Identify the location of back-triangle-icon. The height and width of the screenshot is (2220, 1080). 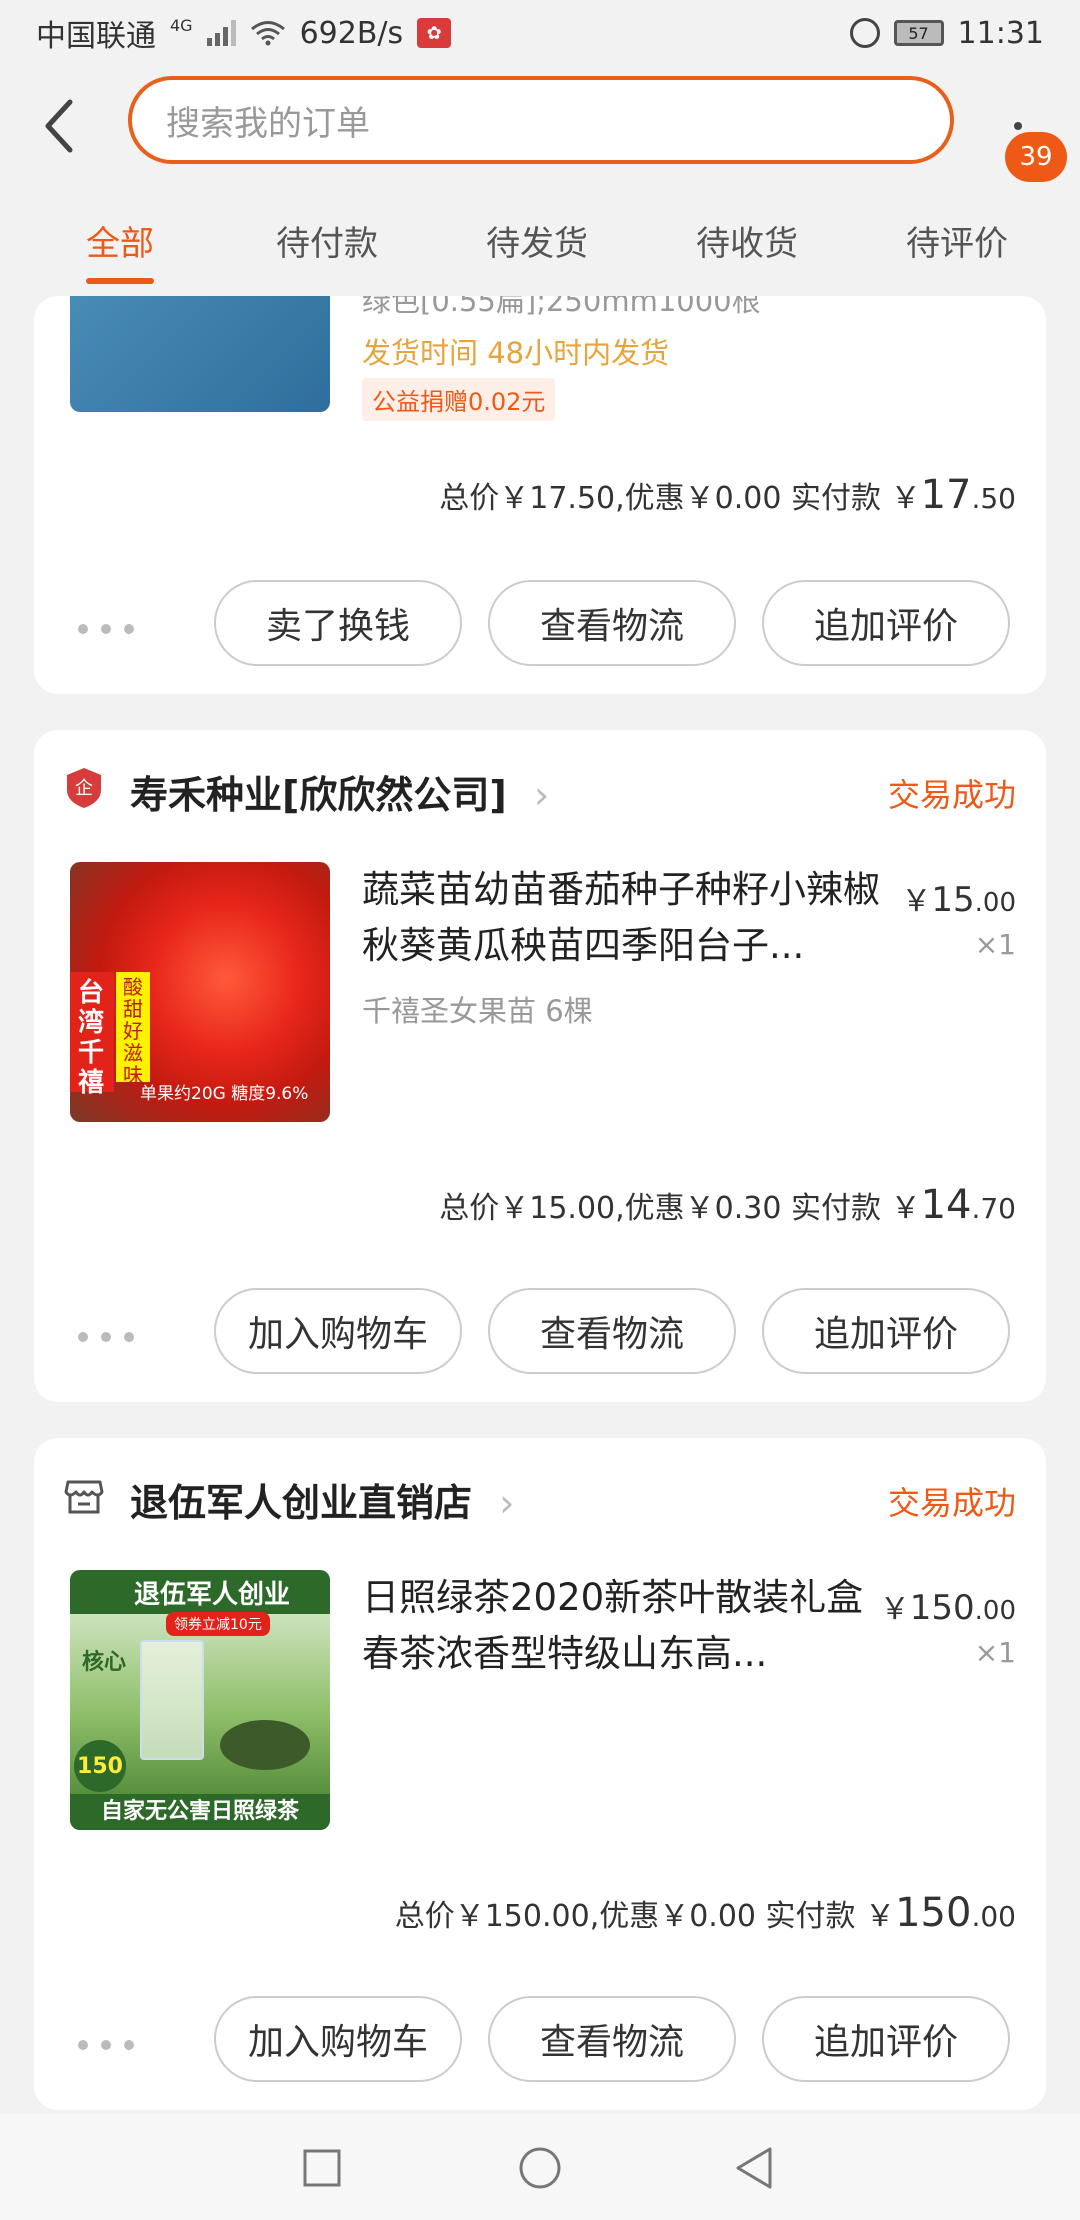
(754, 2168).